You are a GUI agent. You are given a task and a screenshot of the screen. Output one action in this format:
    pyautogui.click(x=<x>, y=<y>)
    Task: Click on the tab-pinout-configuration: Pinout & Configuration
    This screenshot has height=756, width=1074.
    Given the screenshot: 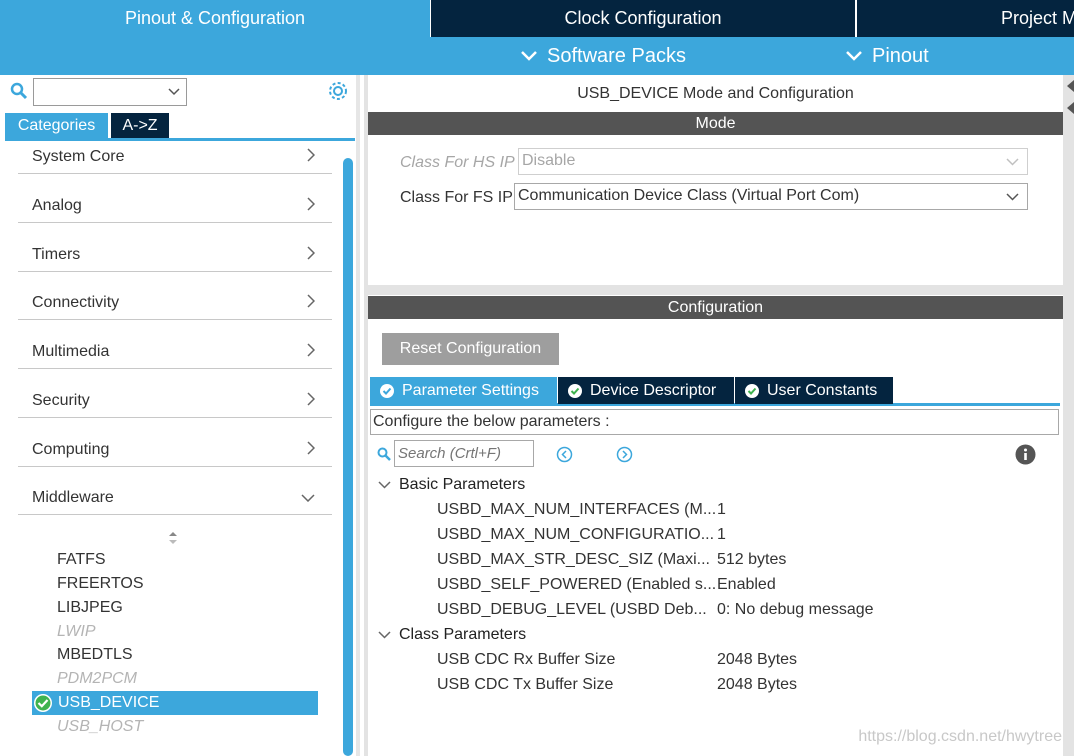 What is the action you would take?
    pyautogui.click(x=215, y=18)
    